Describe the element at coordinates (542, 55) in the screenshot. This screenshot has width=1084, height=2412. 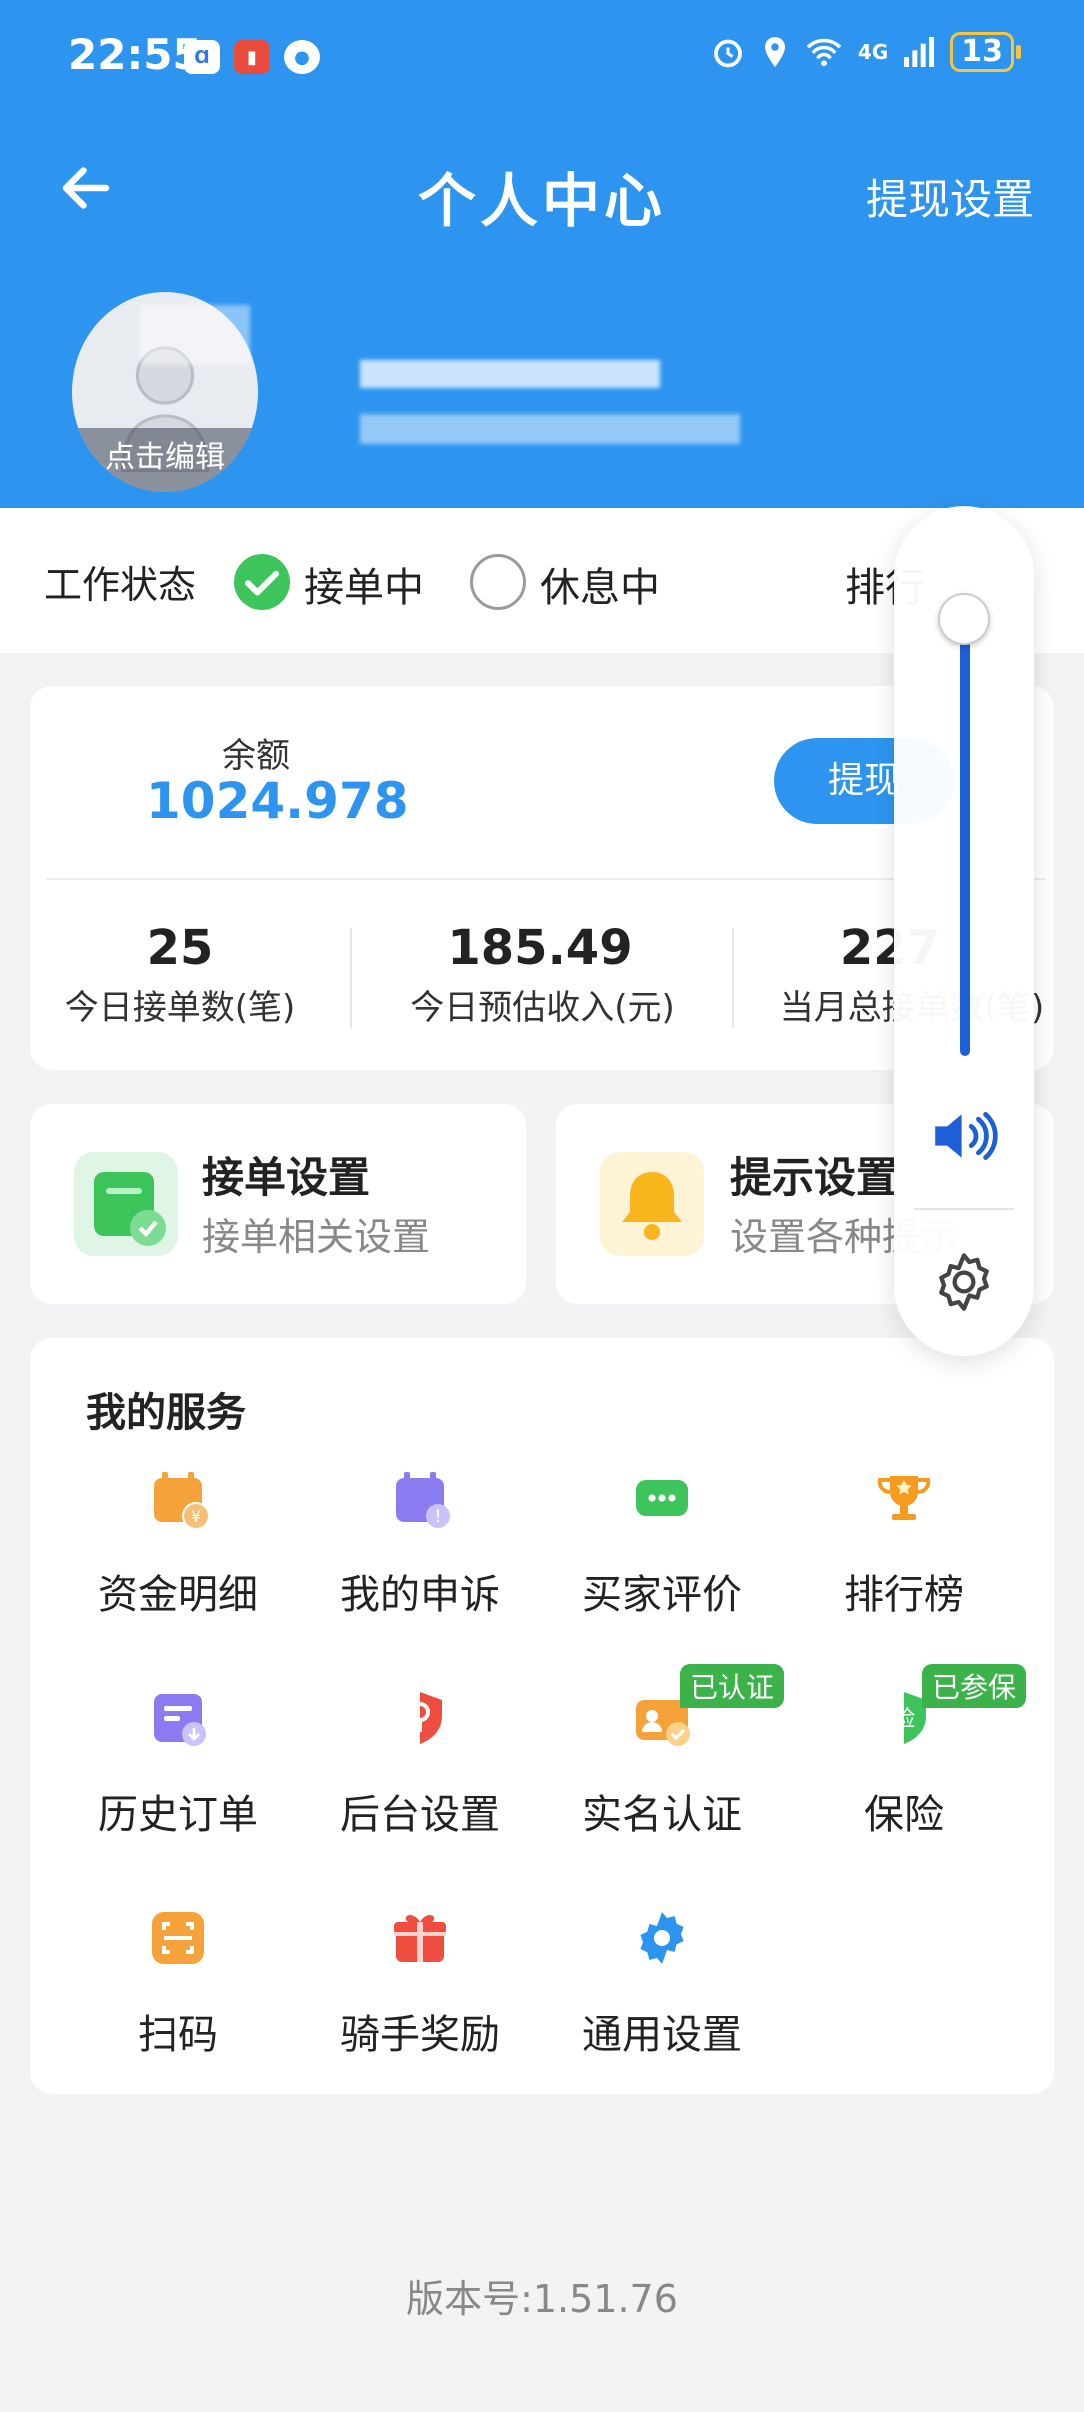
I see `status-bar: 22:55 Ɑ ▮ ● 4G 13` at that location.